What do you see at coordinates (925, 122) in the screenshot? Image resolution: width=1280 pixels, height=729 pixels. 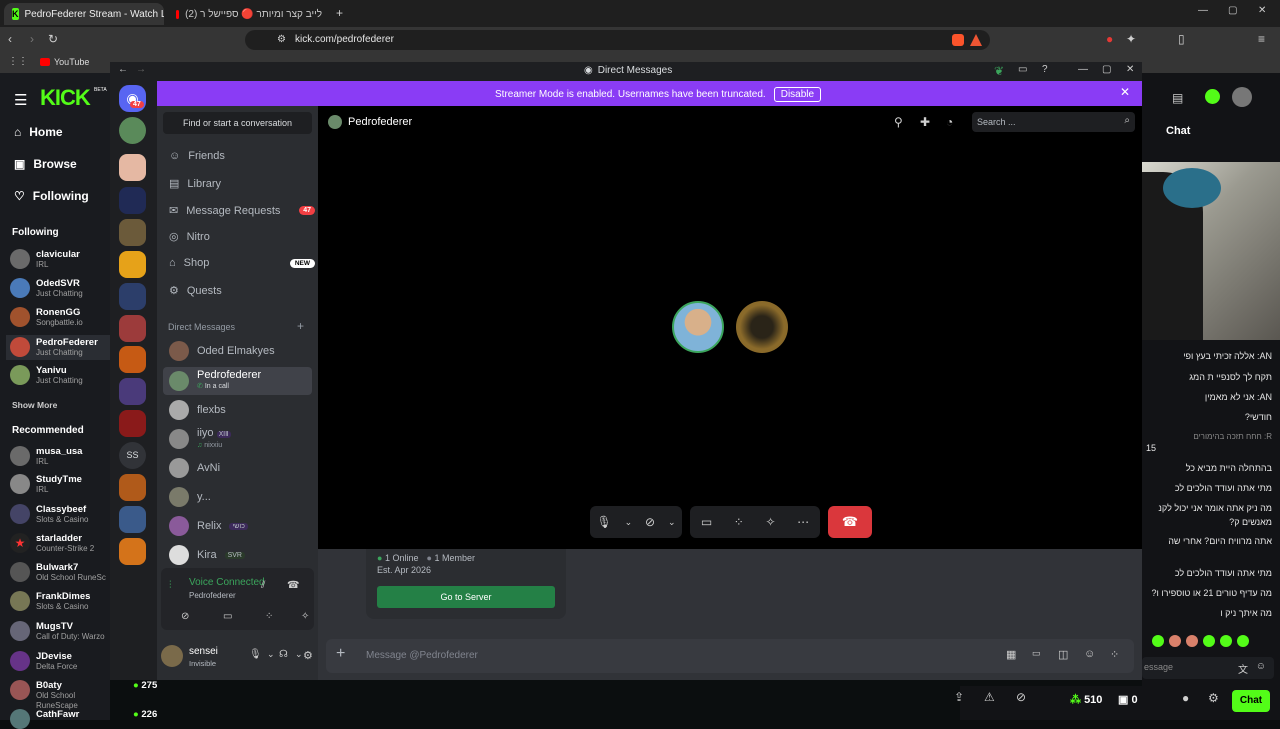 I see `add-friend-icon: ✚` at bounding box center [925, 122].